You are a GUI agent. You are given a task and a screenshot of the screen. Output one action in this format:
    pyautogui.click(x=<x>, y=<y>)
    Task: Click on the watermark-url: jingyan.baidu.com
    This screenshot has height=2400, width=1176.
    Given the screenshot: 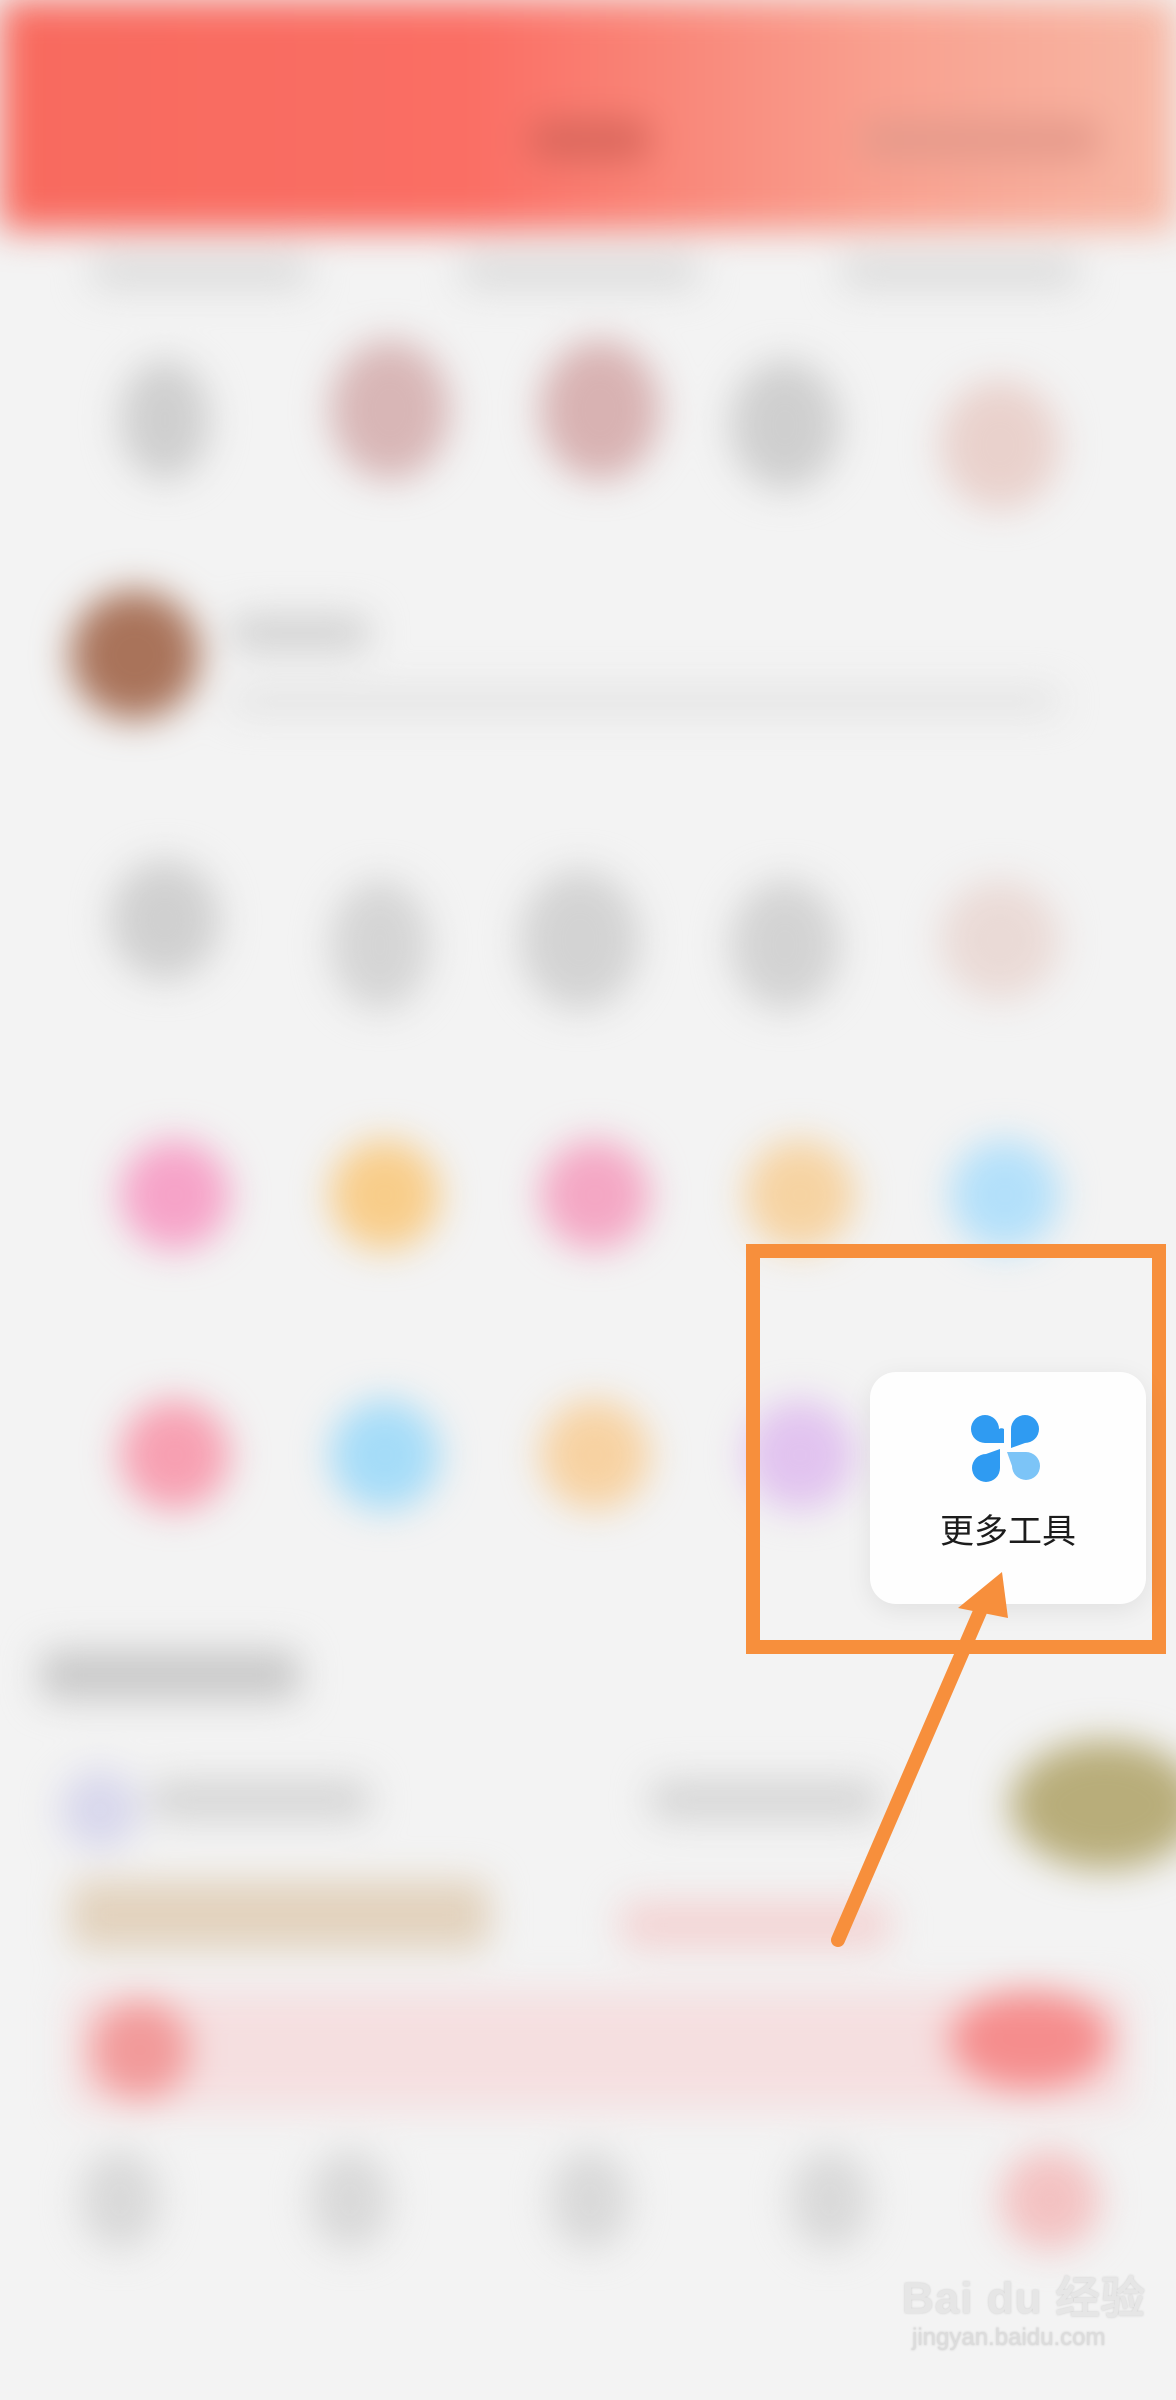 What is the action you would take?
    pyautogui.click(x=1009, y=2337)
    